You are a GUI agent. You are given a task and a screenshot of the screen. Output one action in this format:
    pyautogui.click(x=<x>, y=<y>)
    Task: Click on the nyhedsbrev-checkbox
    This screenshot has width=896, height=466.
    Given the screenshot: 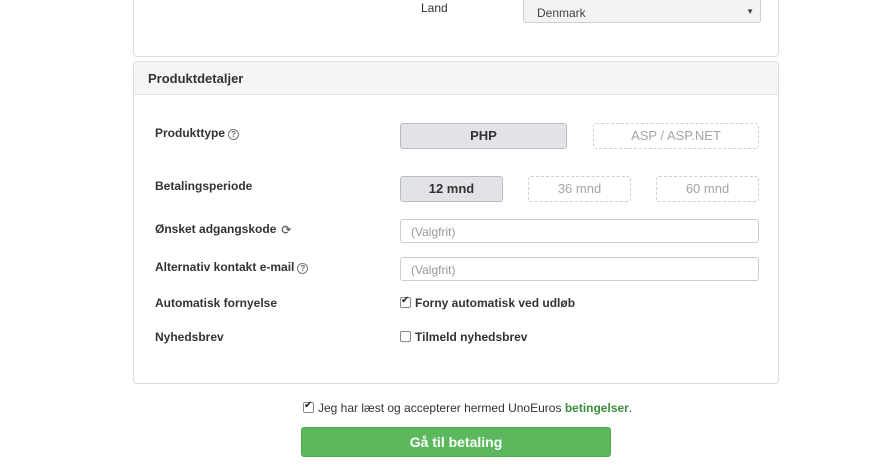 What is the action you would take?
    pyautogui.click(x=405, y=336)
    